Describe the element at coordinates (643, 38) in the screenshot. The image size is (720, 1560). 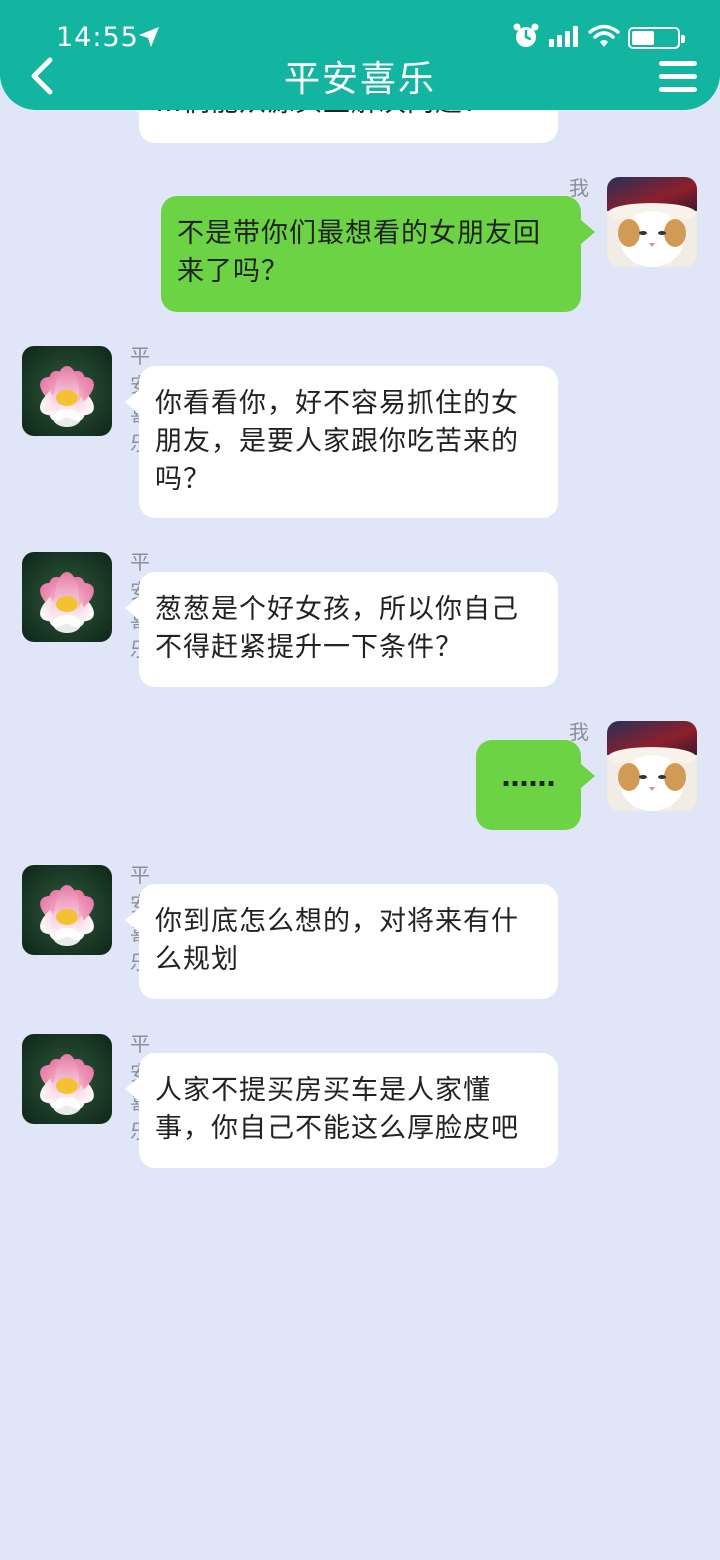
I see `battery-level` at that location.